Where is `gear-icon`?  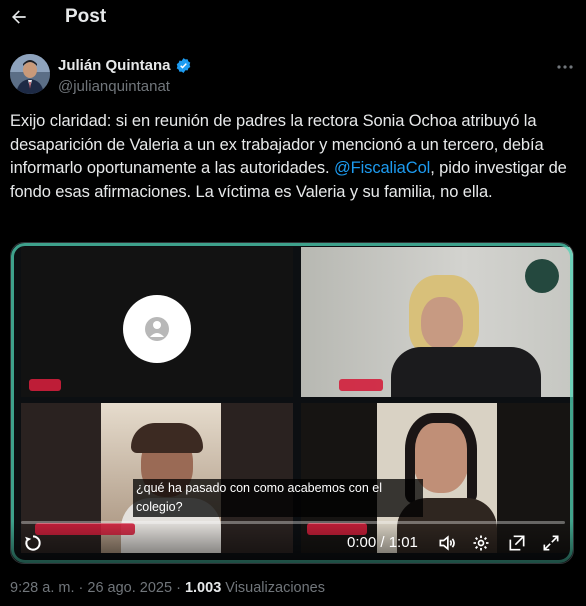 gear-icon is located at coordinates (481, 543).